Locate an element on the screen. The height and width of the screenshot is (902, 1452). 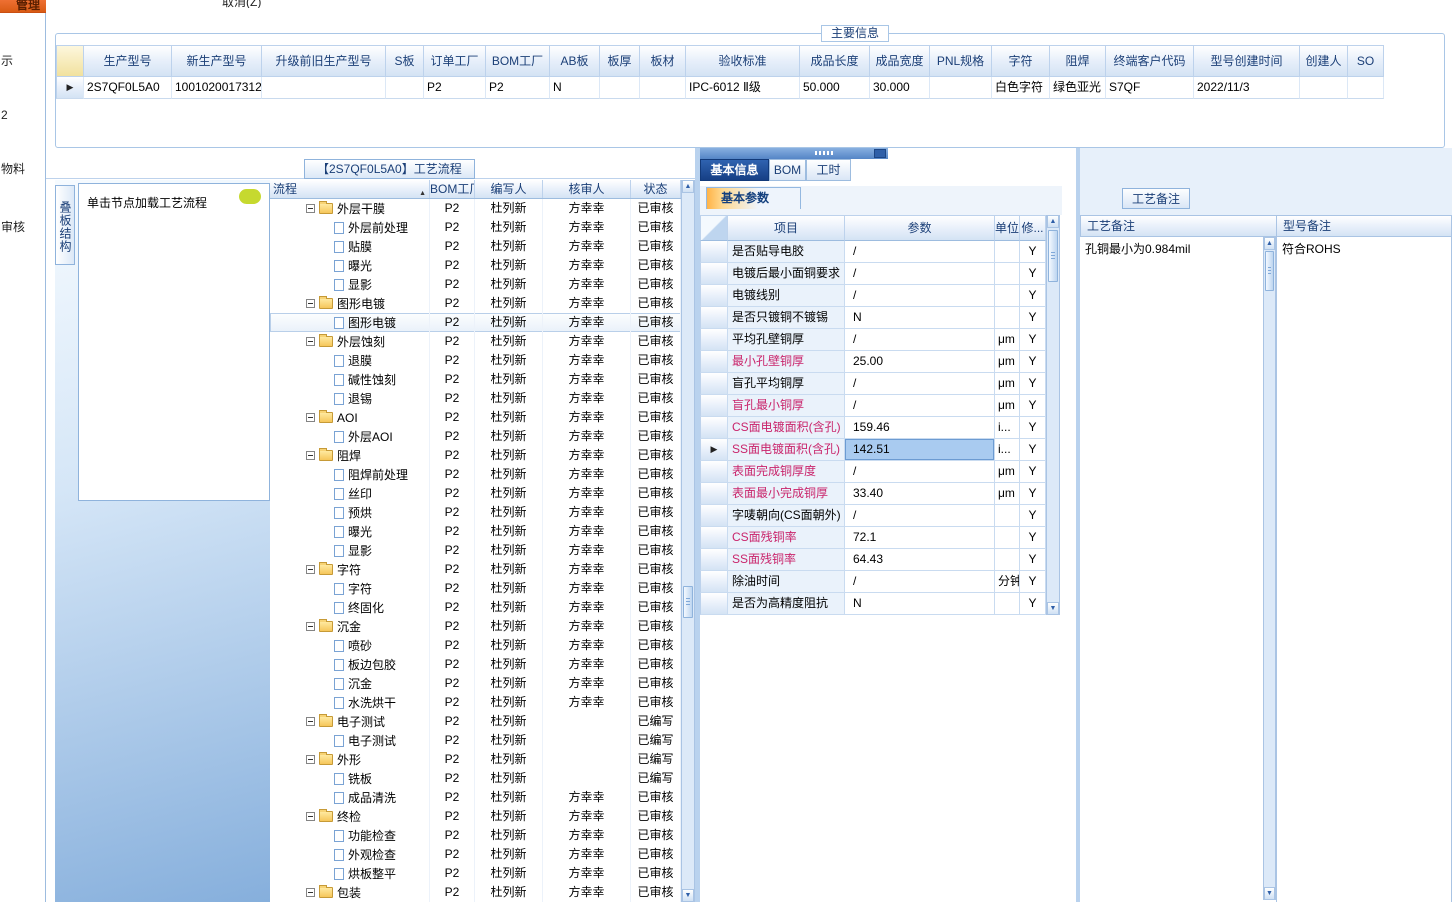
param-row: SS面残铜率 64.43 Y is located at coordinates (873, 560).